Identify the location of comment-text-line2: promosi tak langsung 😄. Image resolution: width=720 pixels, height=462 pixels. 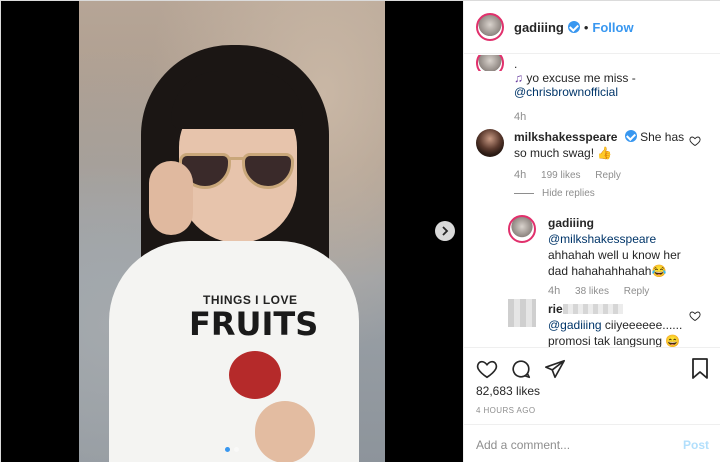
(614, 340).